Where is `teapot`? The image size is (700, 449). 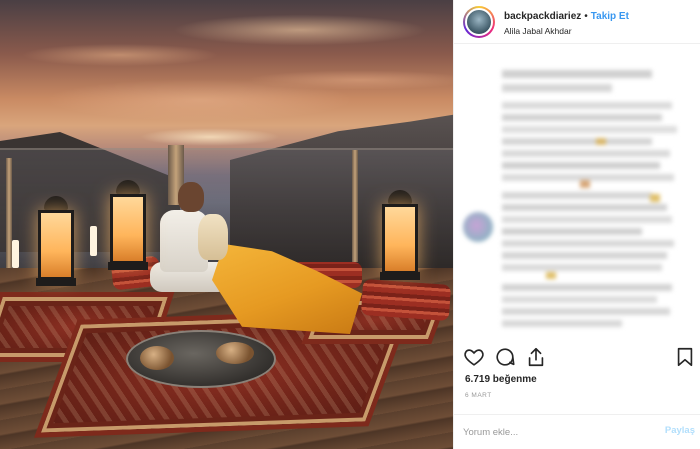
teapot is located at coordinates (157, 358).